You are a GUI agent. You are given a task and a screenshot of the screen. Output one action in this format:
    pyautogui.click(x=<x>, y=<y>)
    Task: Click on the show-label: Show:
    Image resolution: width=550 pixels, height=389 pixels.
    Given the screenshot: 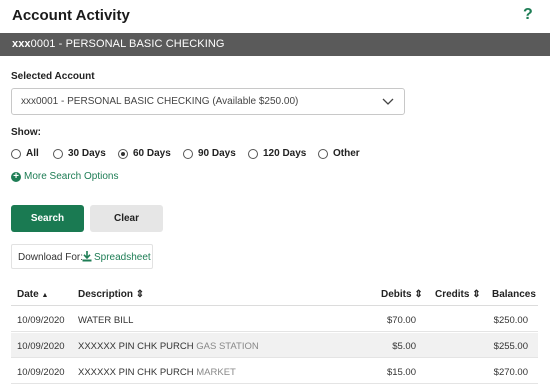 What is the action you would take?
    pyautogui.click(x=26, y=132)
    